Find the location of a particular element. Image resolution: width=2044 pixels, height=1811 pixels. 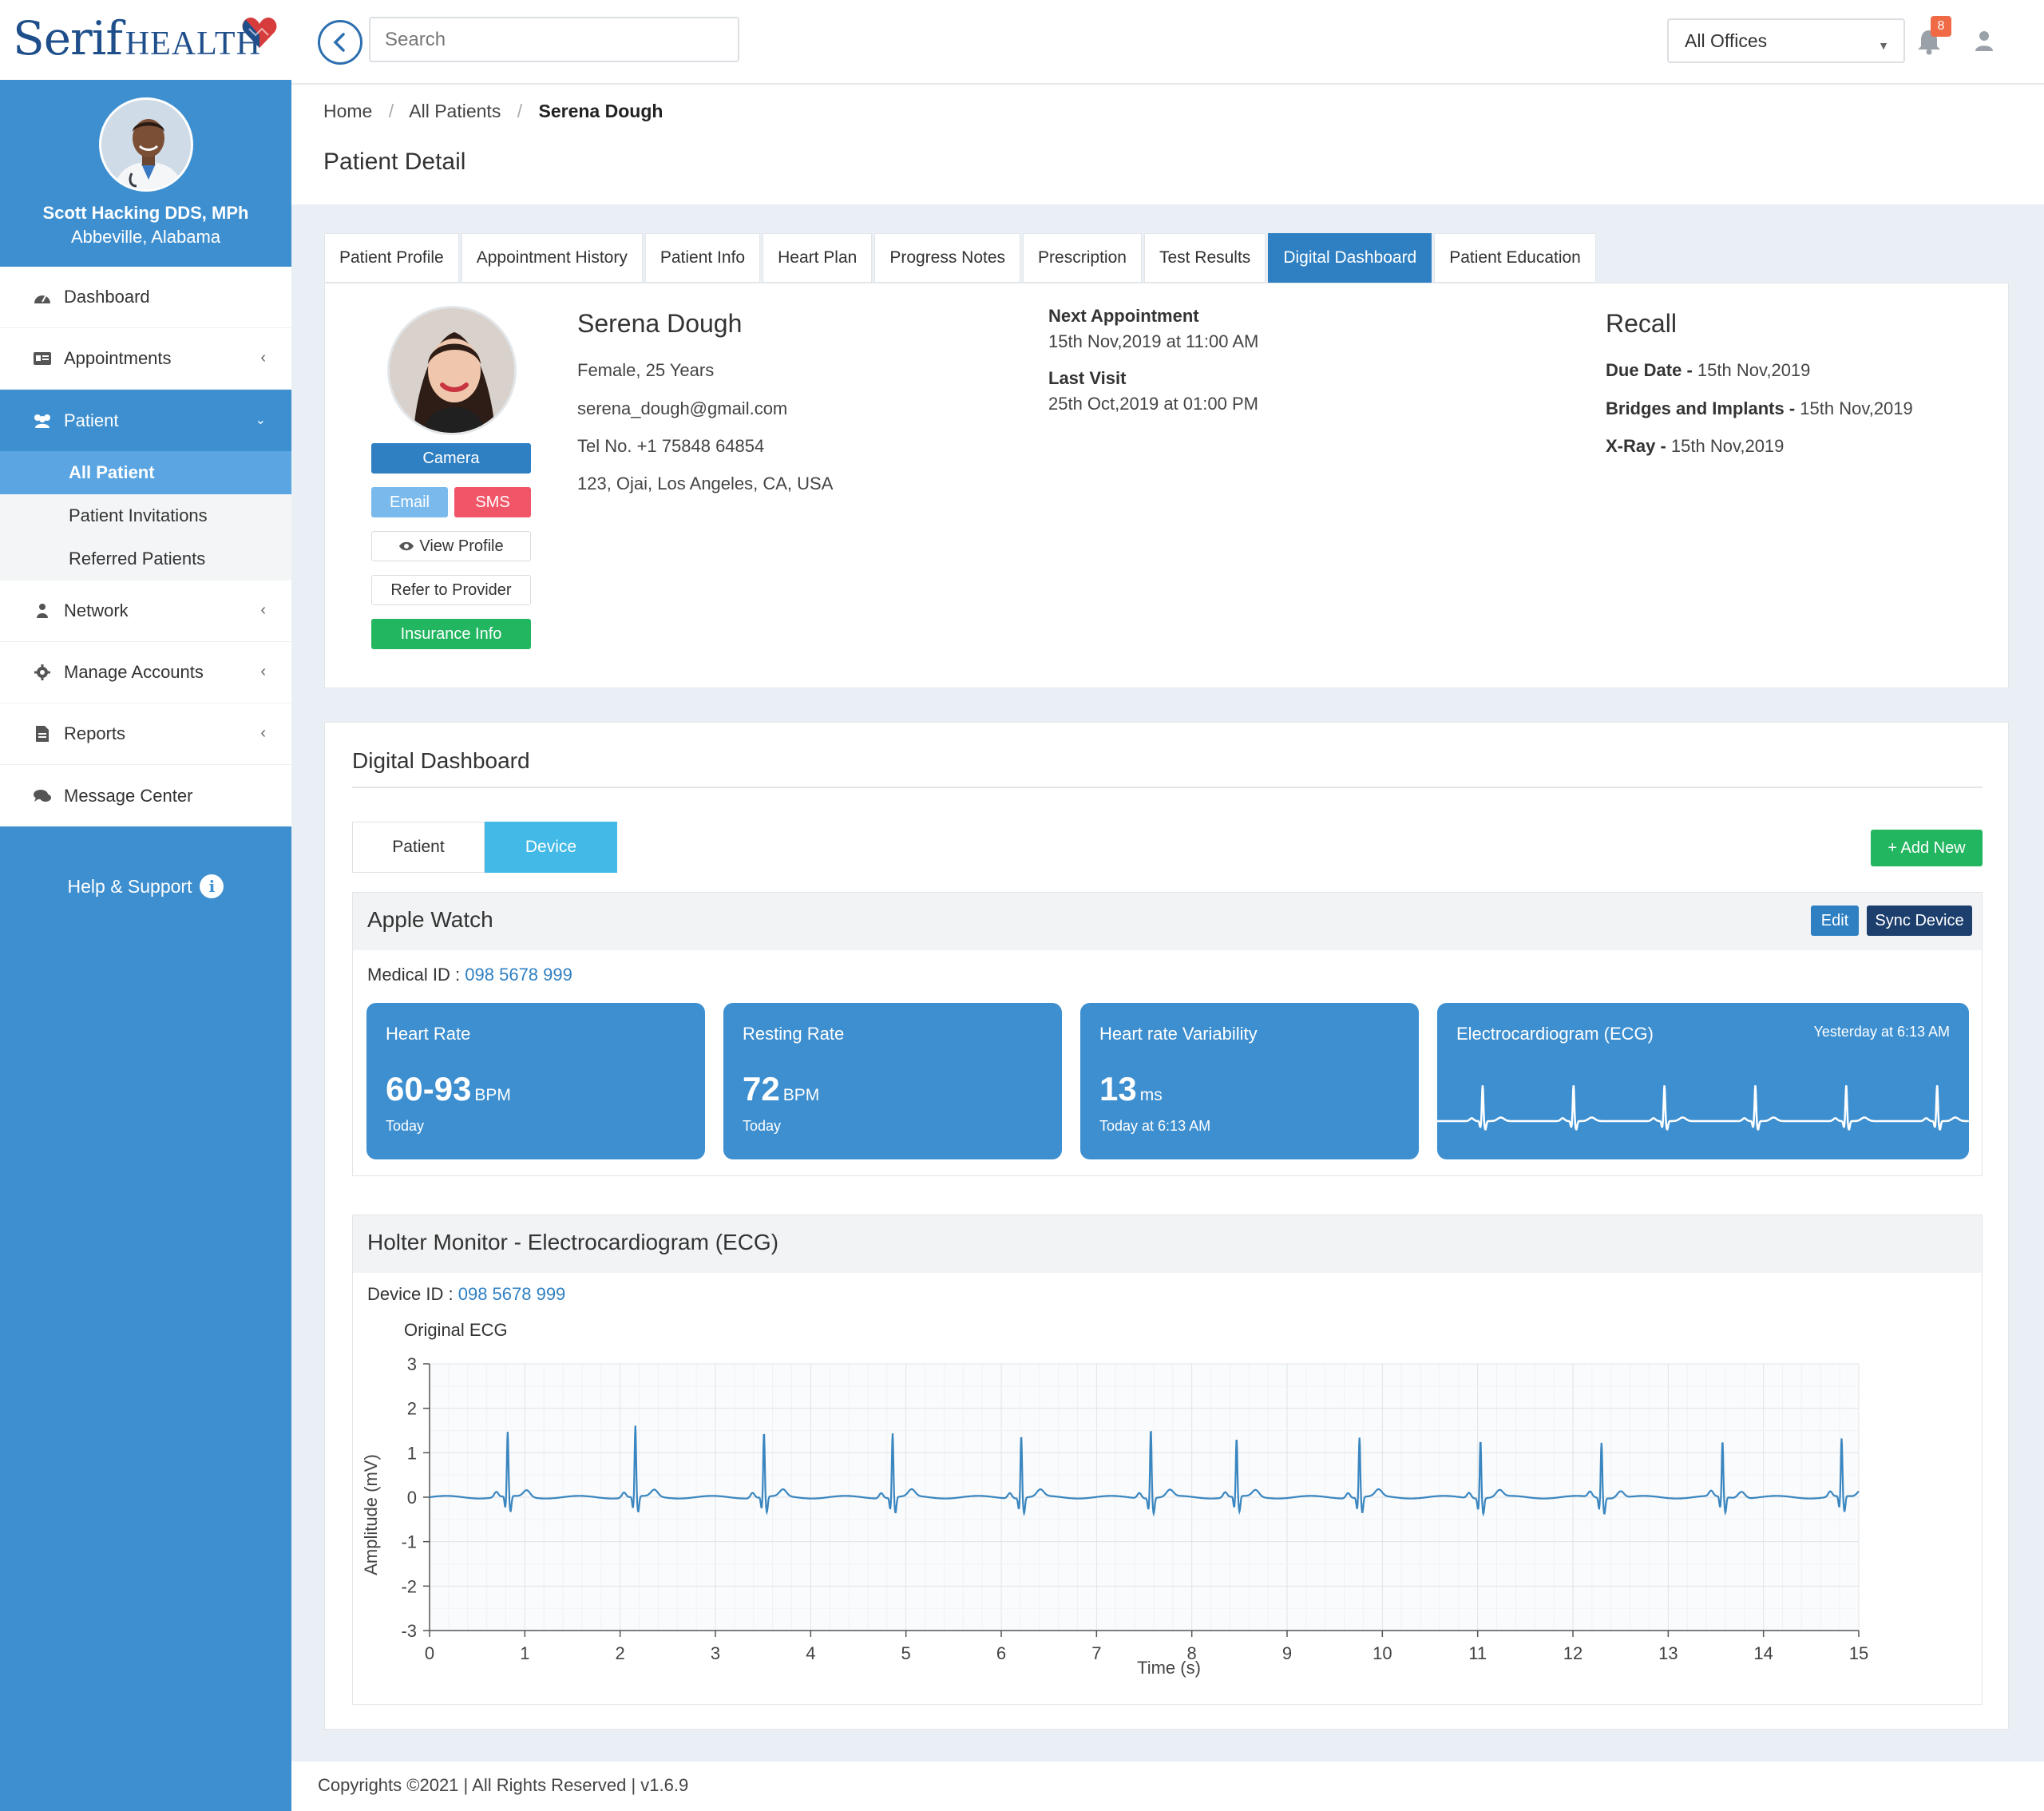

sidebar-item-appointments: Appointments ‹ is located at coordinates (145, 359).